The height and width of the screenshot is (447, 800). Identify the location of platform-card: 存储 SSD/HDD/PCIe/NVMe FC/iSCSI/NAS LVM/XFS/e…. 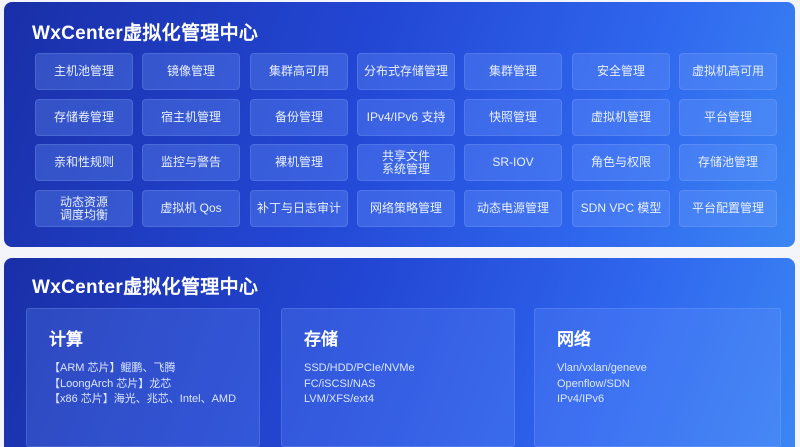
(398, 377).